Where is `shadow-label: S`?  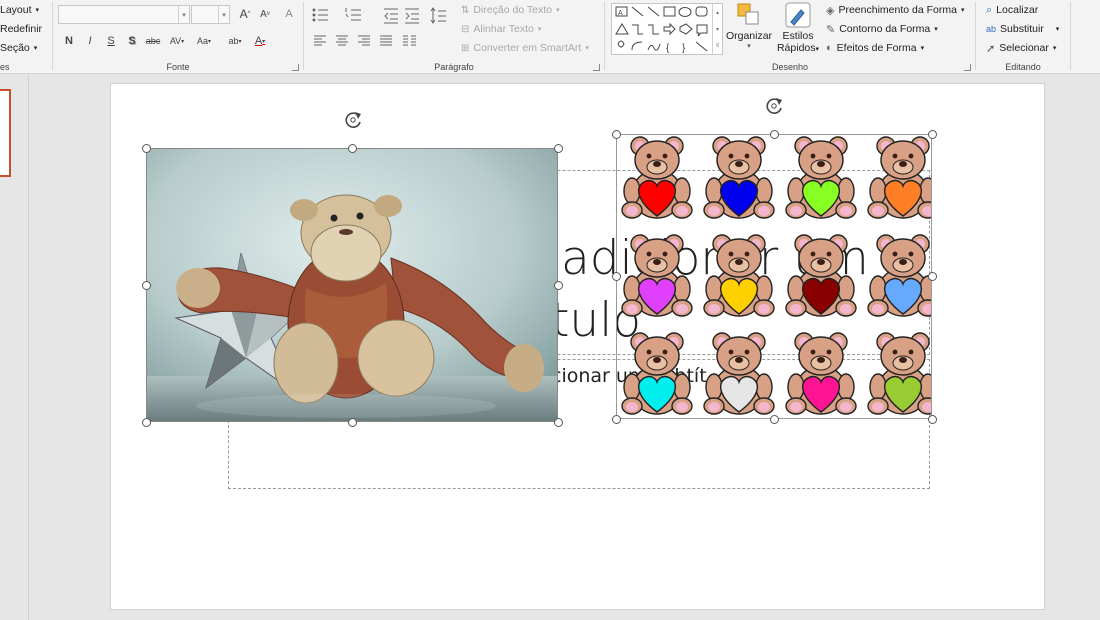 shadow-label: S is located at coordinates (132, 41).